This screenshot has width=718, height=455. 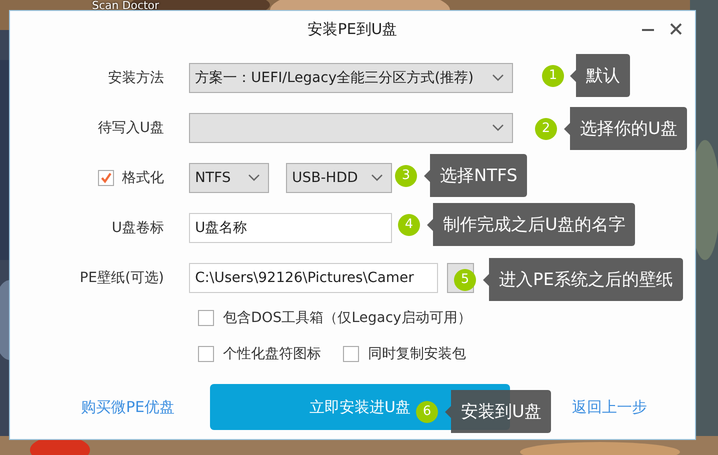 I want to click on field-label: 待写入U盘, so click(x=130, y=128).